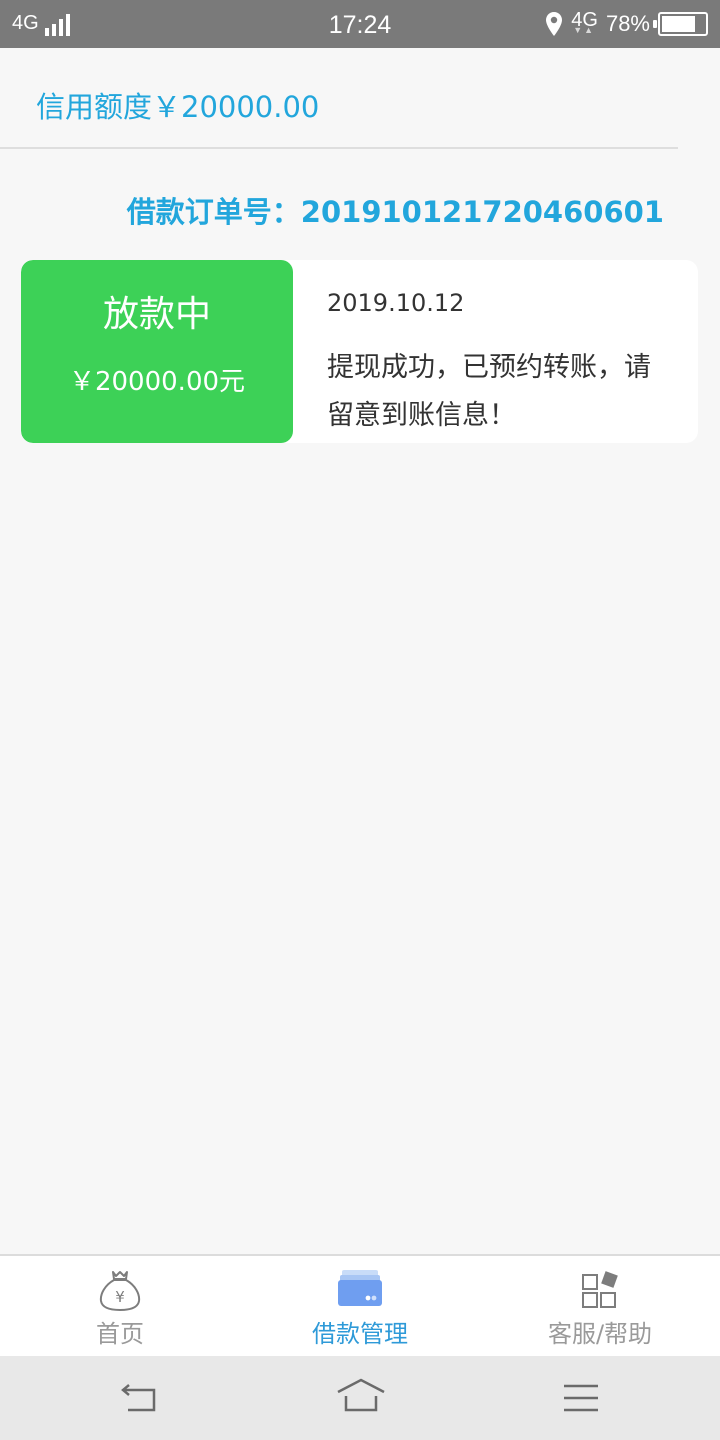 This screenshot has width=720, height=1440. I want to click on grid-apps-icon, so click(600, 1289).